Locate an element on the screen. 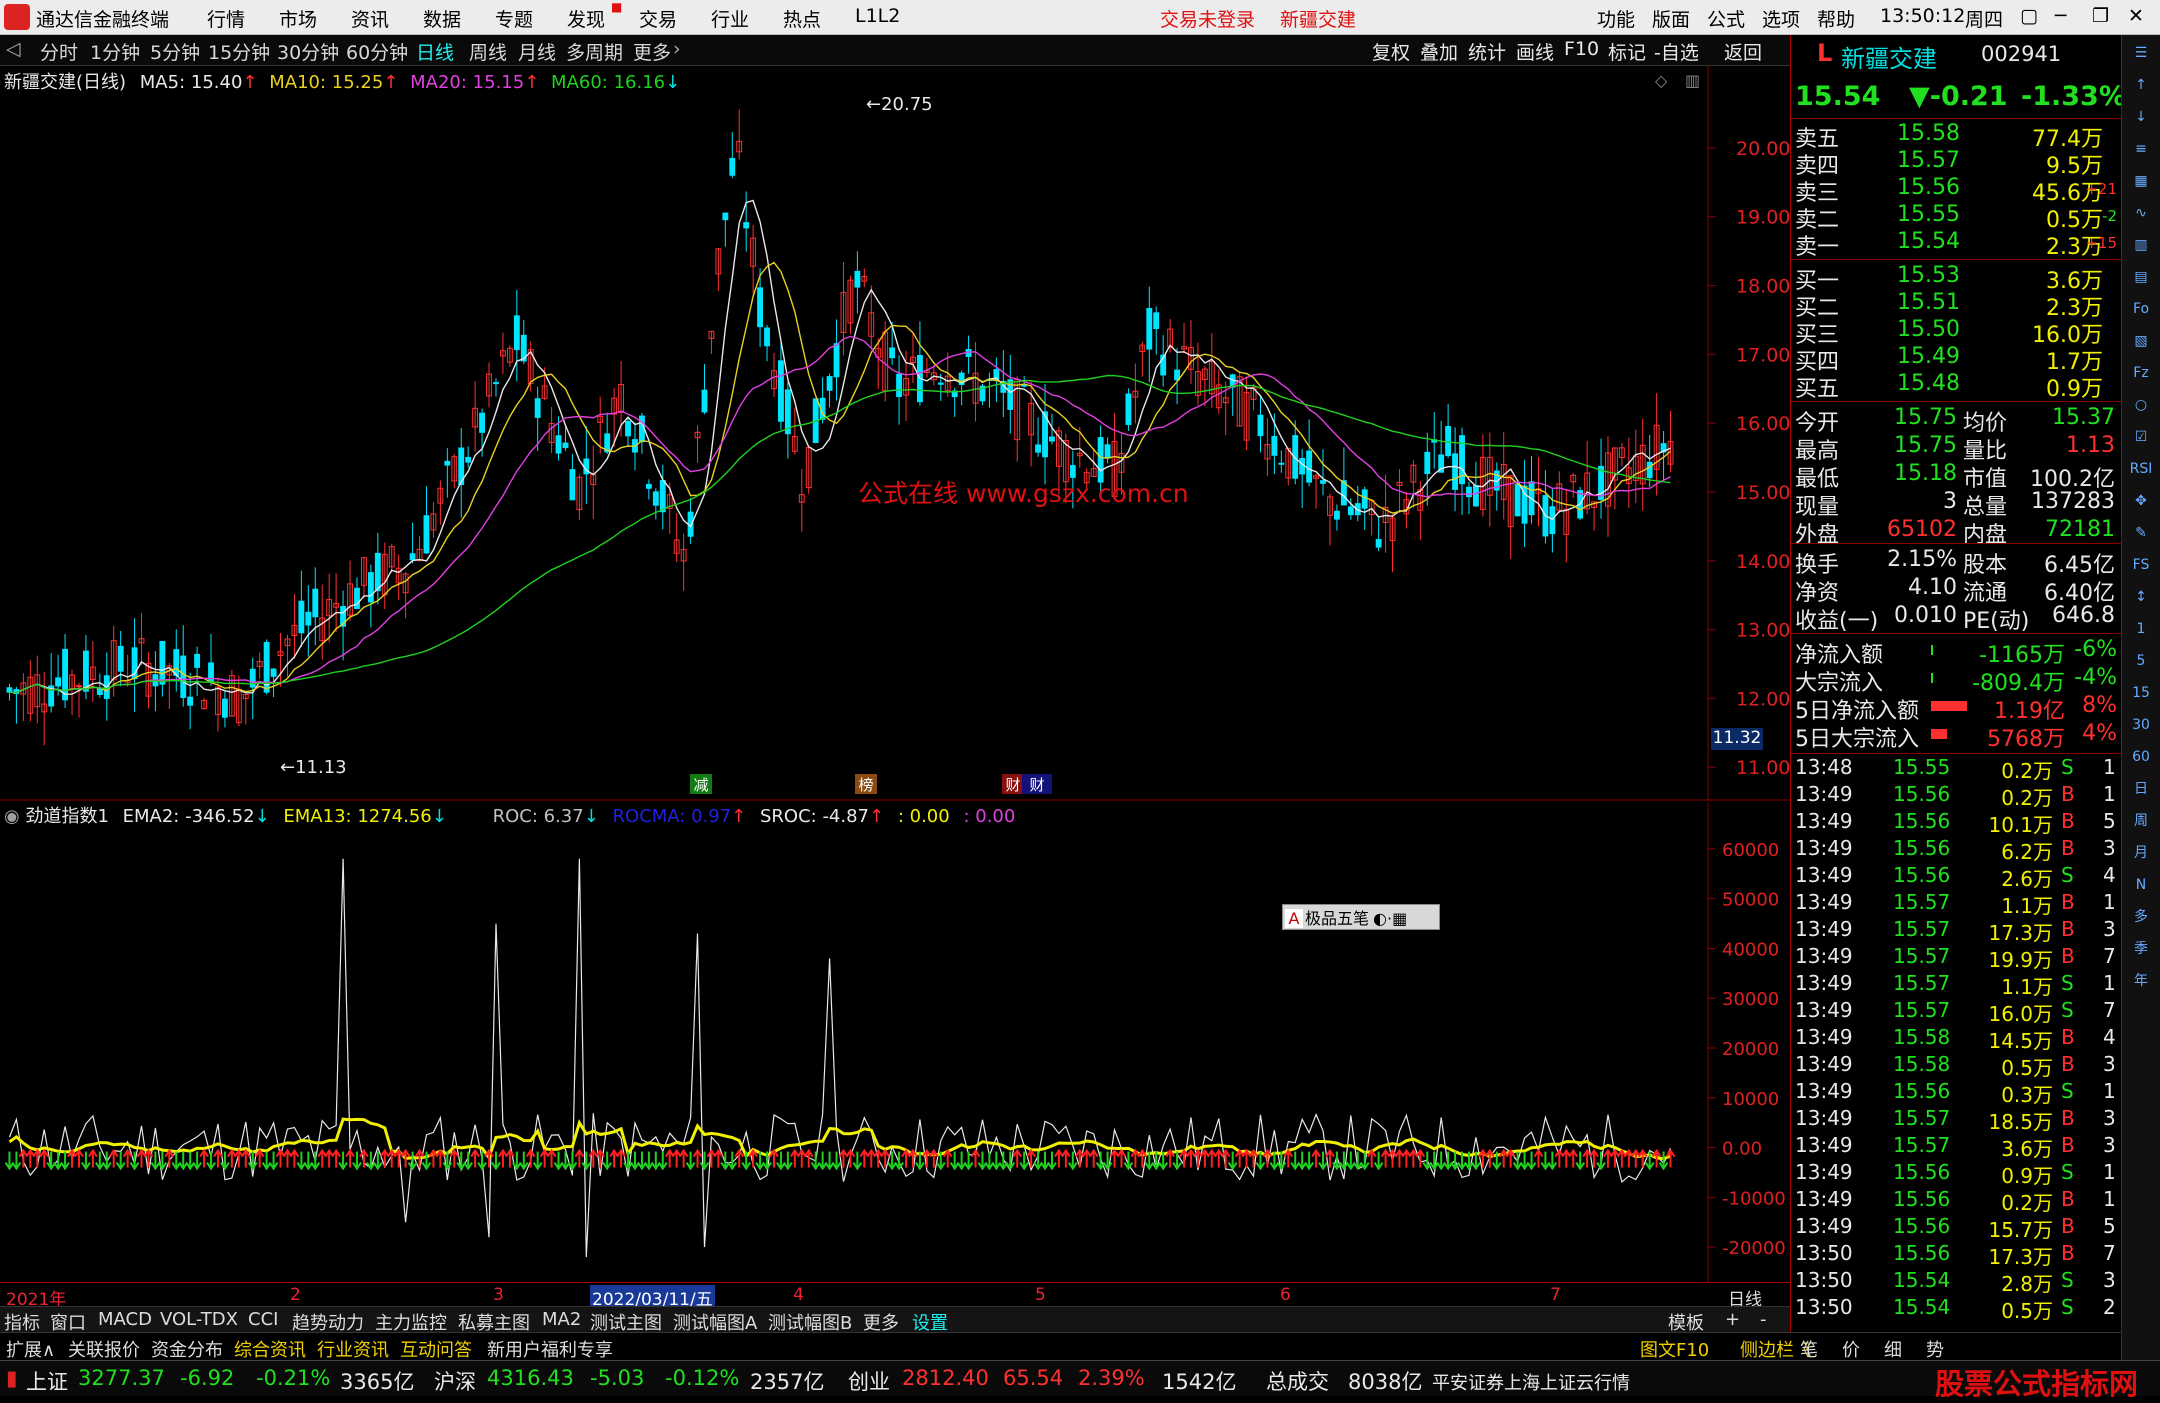 This screenshot has height=1403, width=2160. indicator-tab: CCI is located at coordinates (263, 1319).